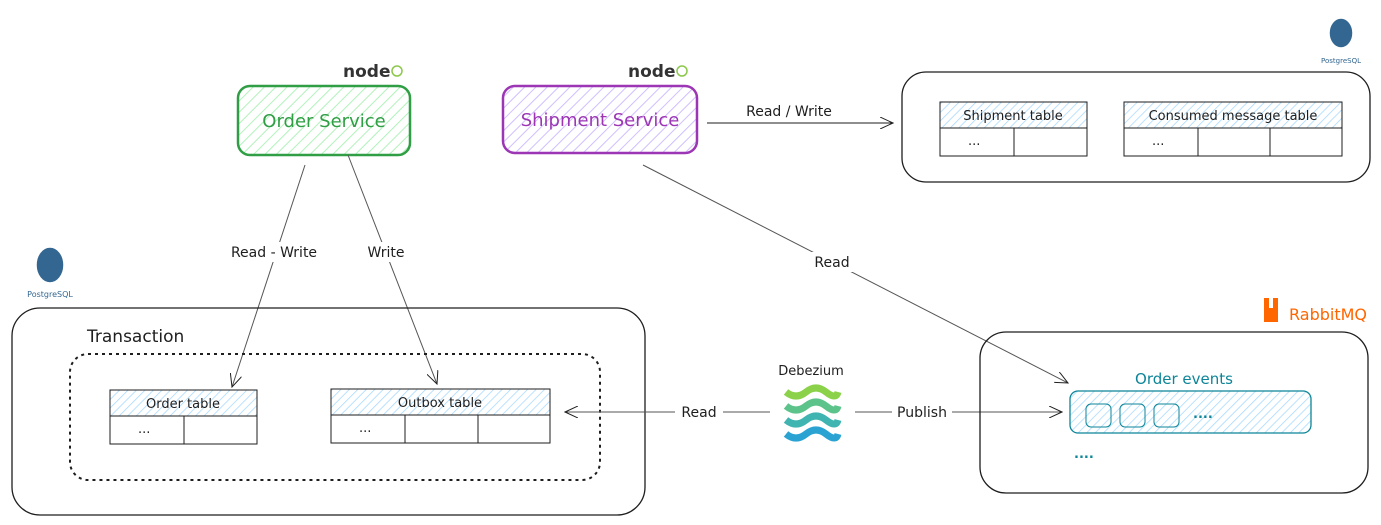 This screenshot has width=1381, height=525. I want to click on order-service-label: Order Service, so click(323, 121).